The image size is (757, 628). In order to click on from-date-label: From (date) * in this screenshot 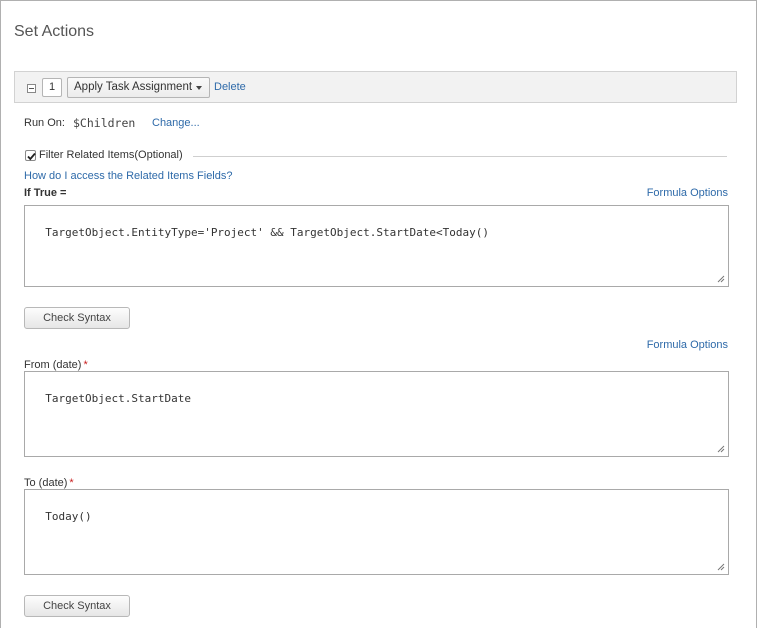, I will do `click(56, 365)`.